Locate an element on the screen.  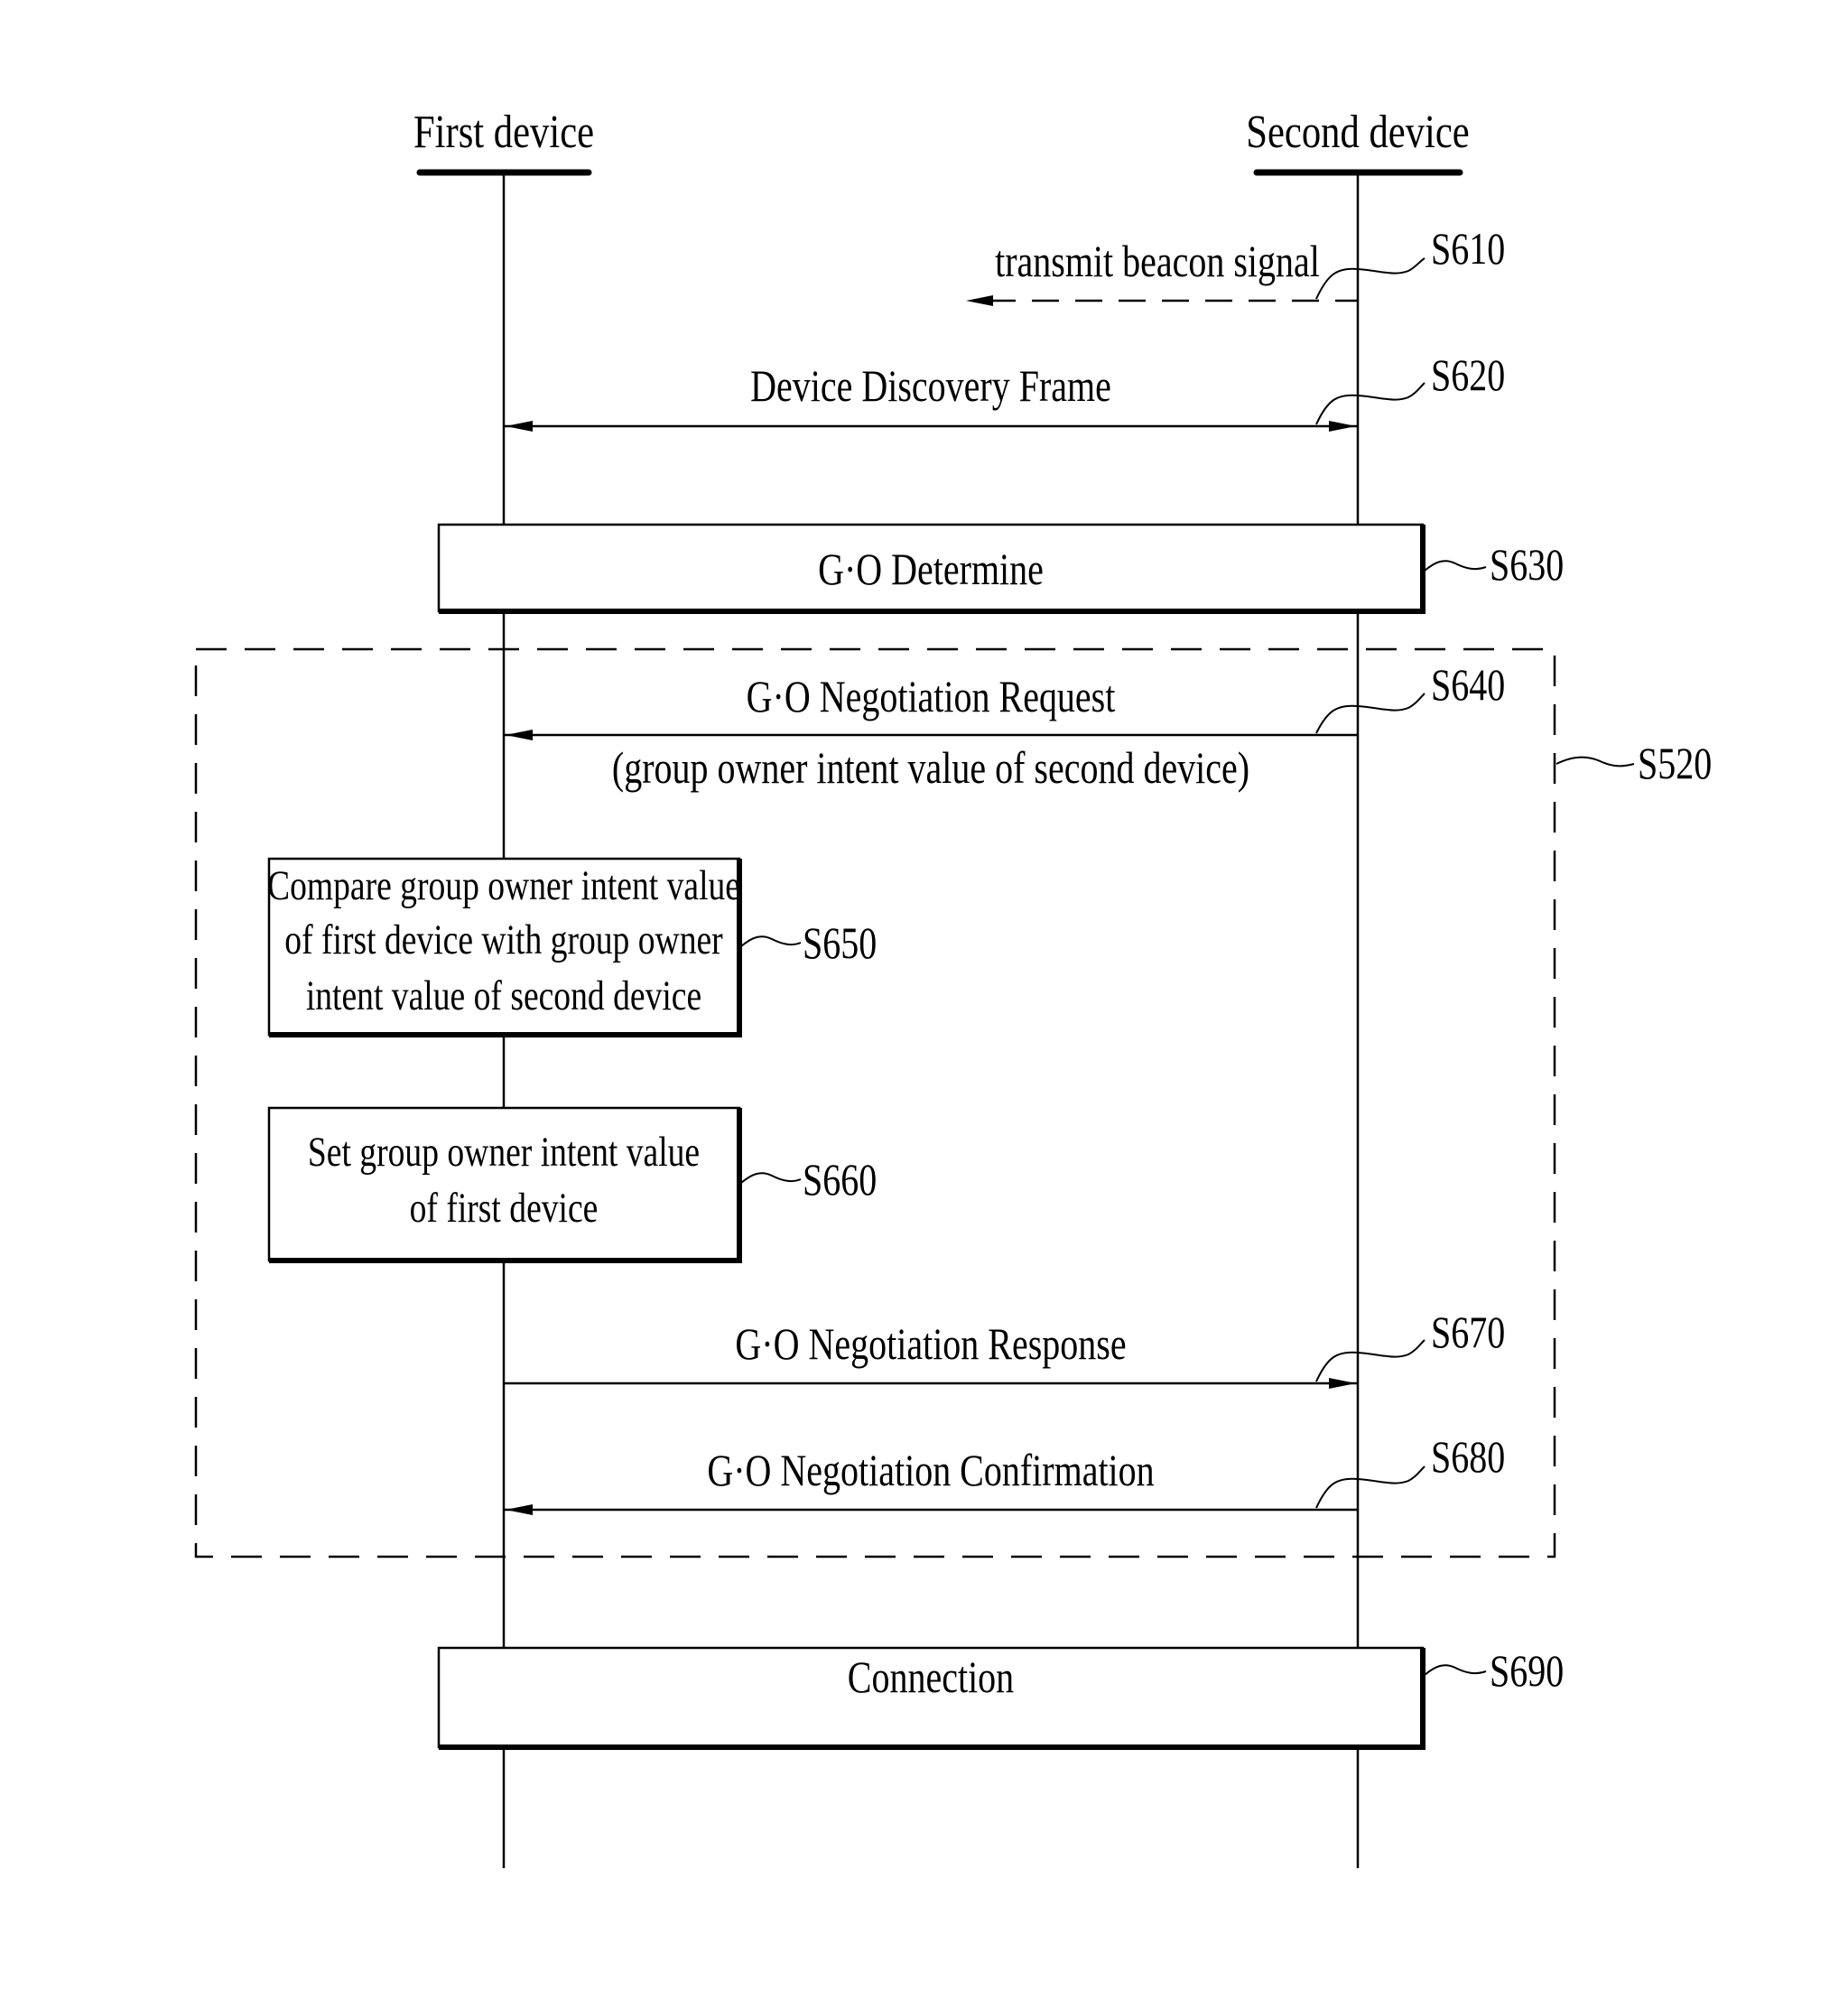
process-label-s630: G·O Determine is located at coordinates (931, 569).